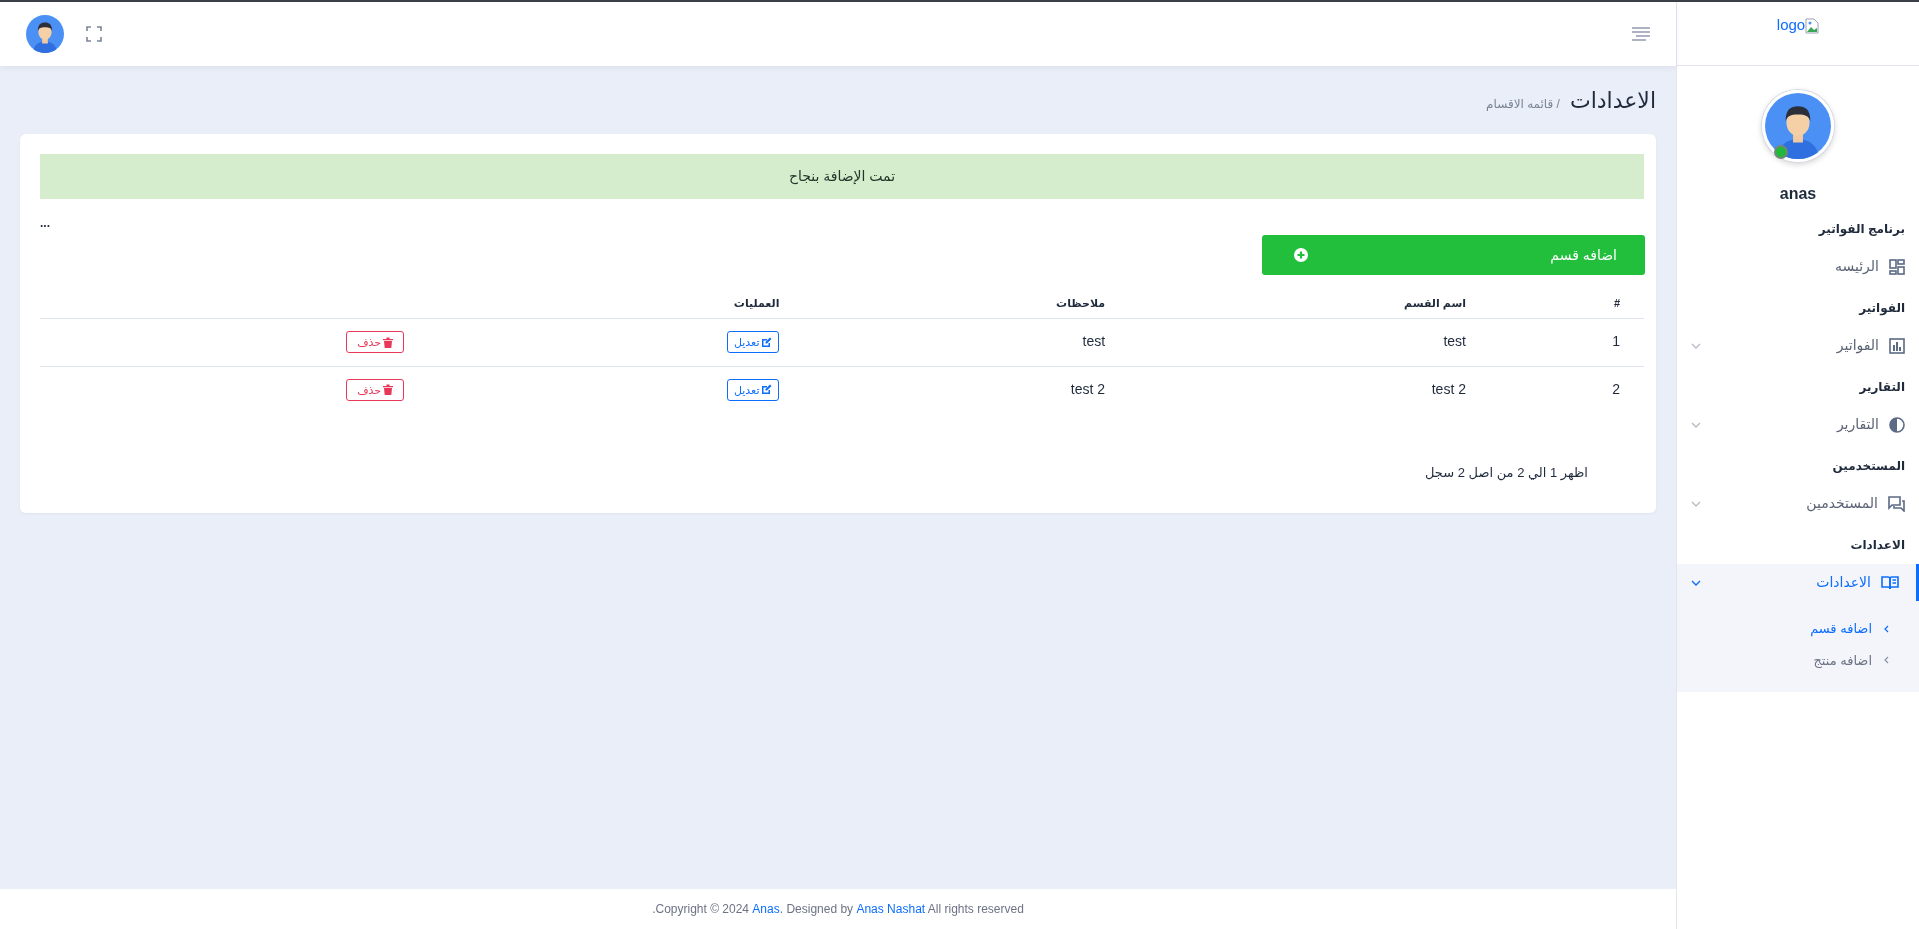 Image resolution: width=1919 pixels, height=929 pixels. Describe the element at coordinates (1612, 101) in the screenshot. I see `page-title: الاعدادات` at that location.